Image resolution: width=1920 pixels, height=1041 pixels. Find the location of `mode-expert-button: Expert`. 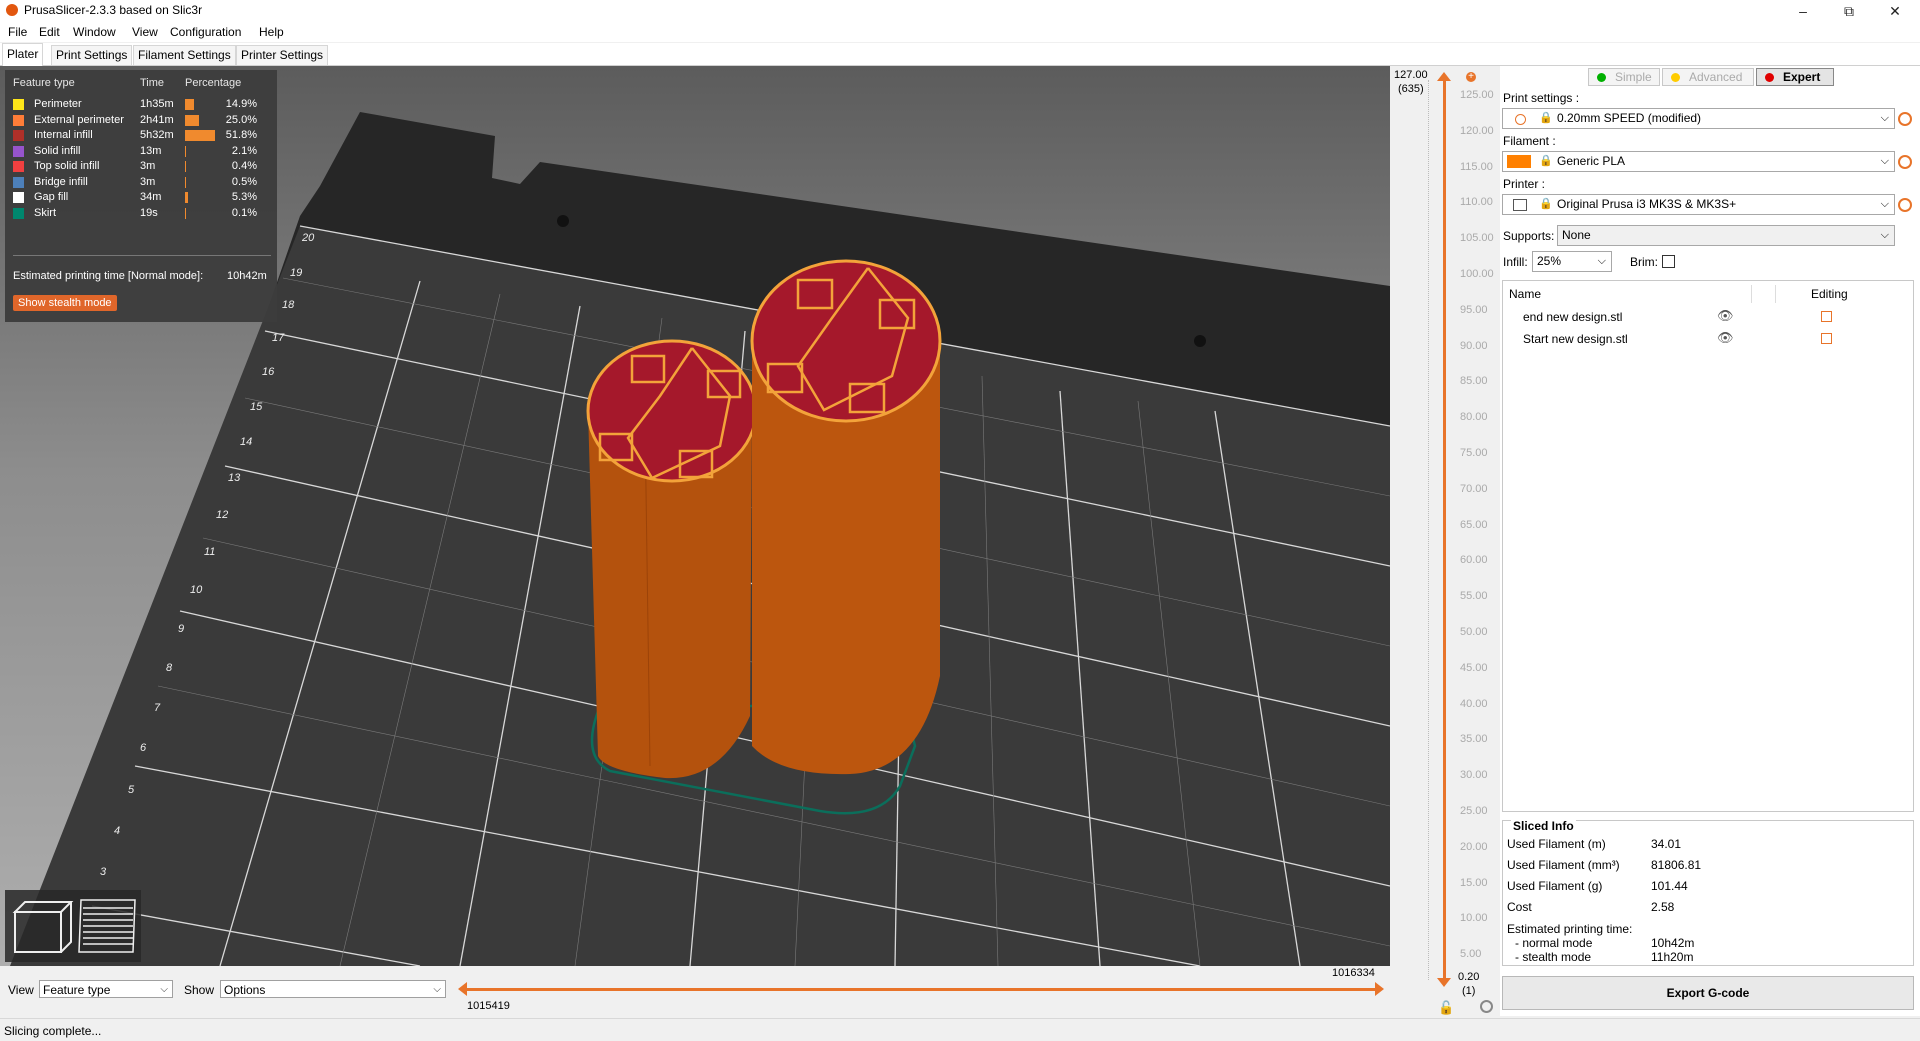

mode-expert-button: Expert is located at coordinates (1795, 77).